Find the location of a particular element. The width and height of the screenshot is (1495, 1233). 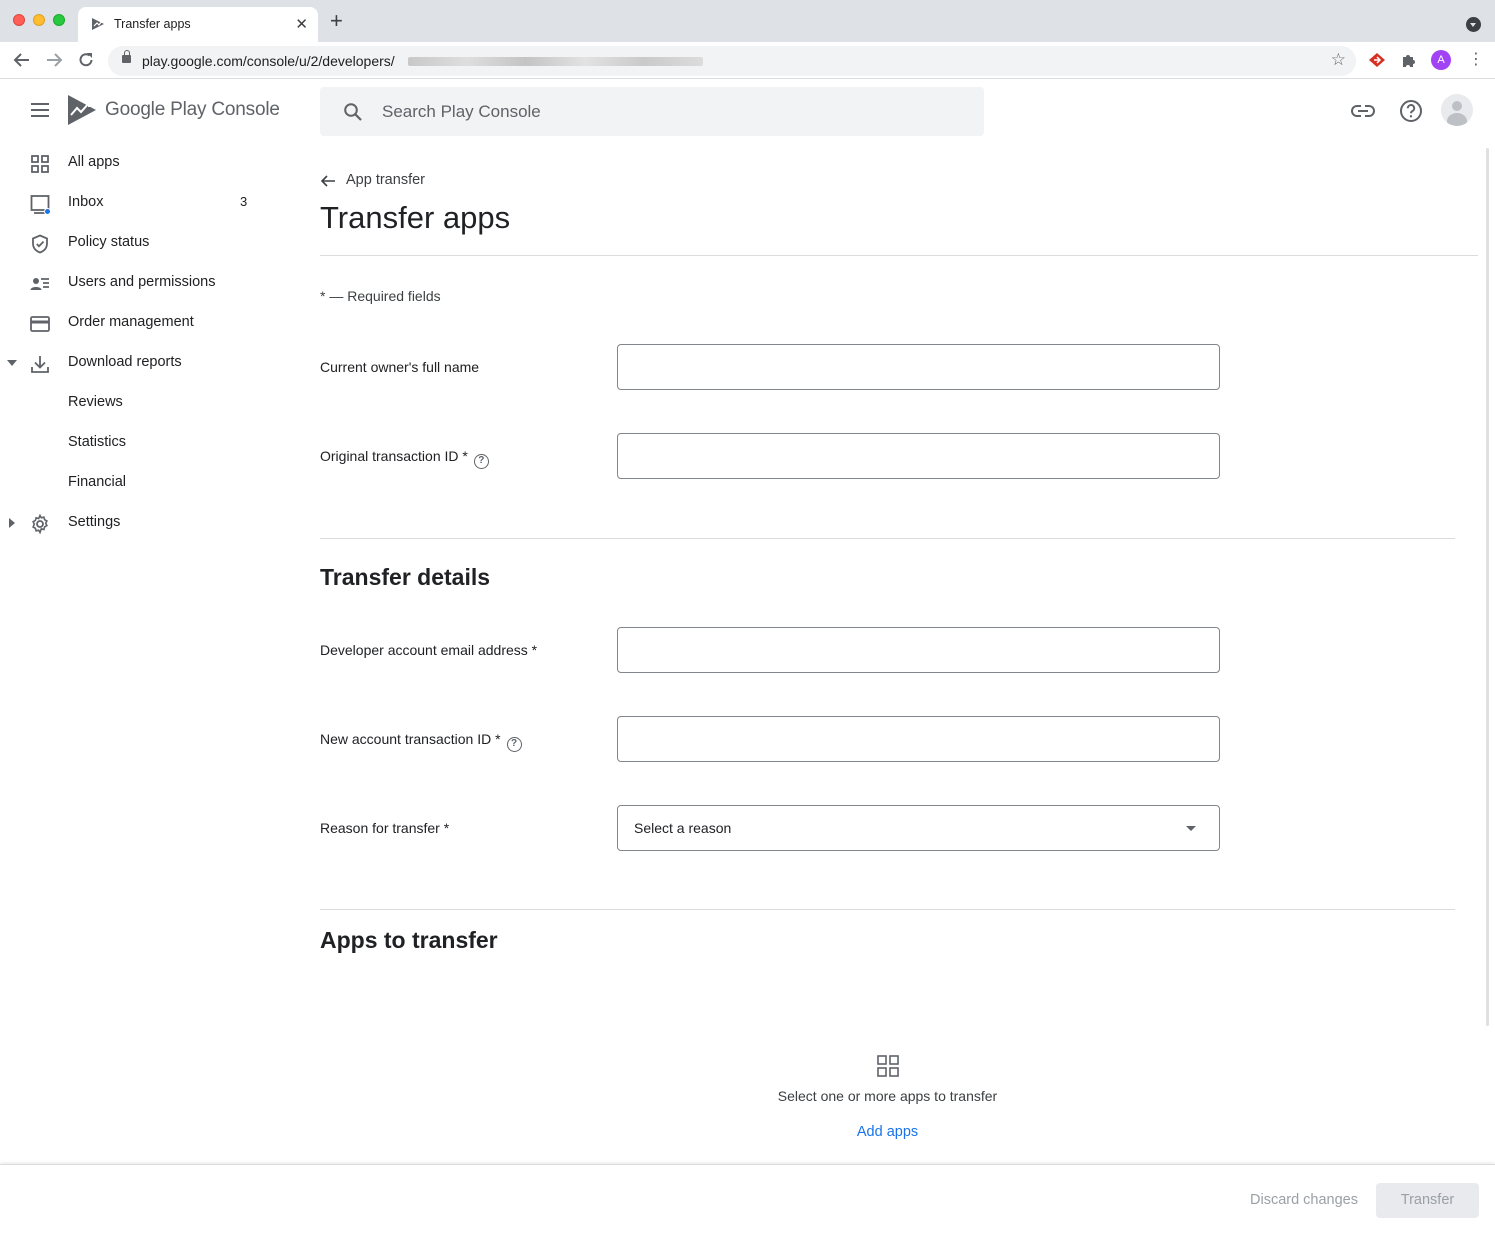

sidebar-item-label: Users and permissions is located at coordinates (142, 282).